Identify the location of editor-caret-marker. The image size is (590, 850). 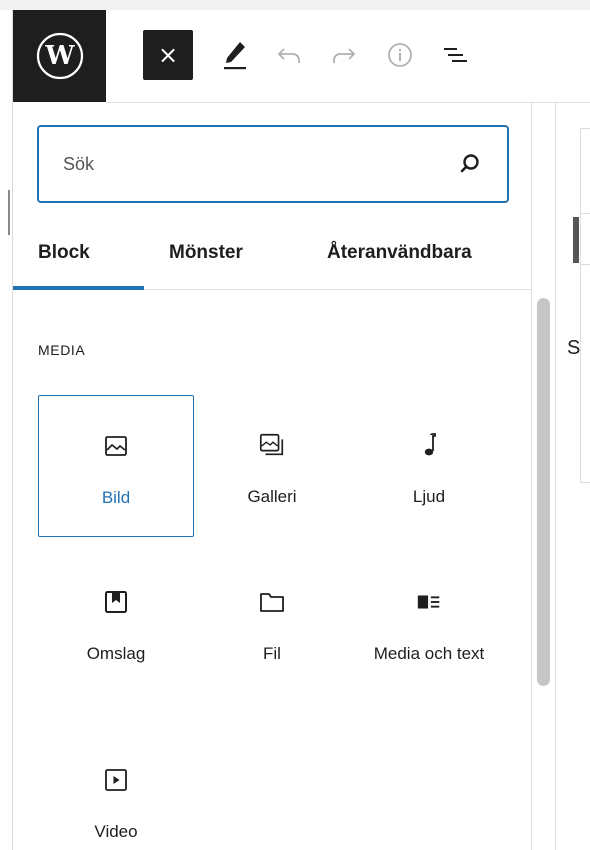
(576, 240).